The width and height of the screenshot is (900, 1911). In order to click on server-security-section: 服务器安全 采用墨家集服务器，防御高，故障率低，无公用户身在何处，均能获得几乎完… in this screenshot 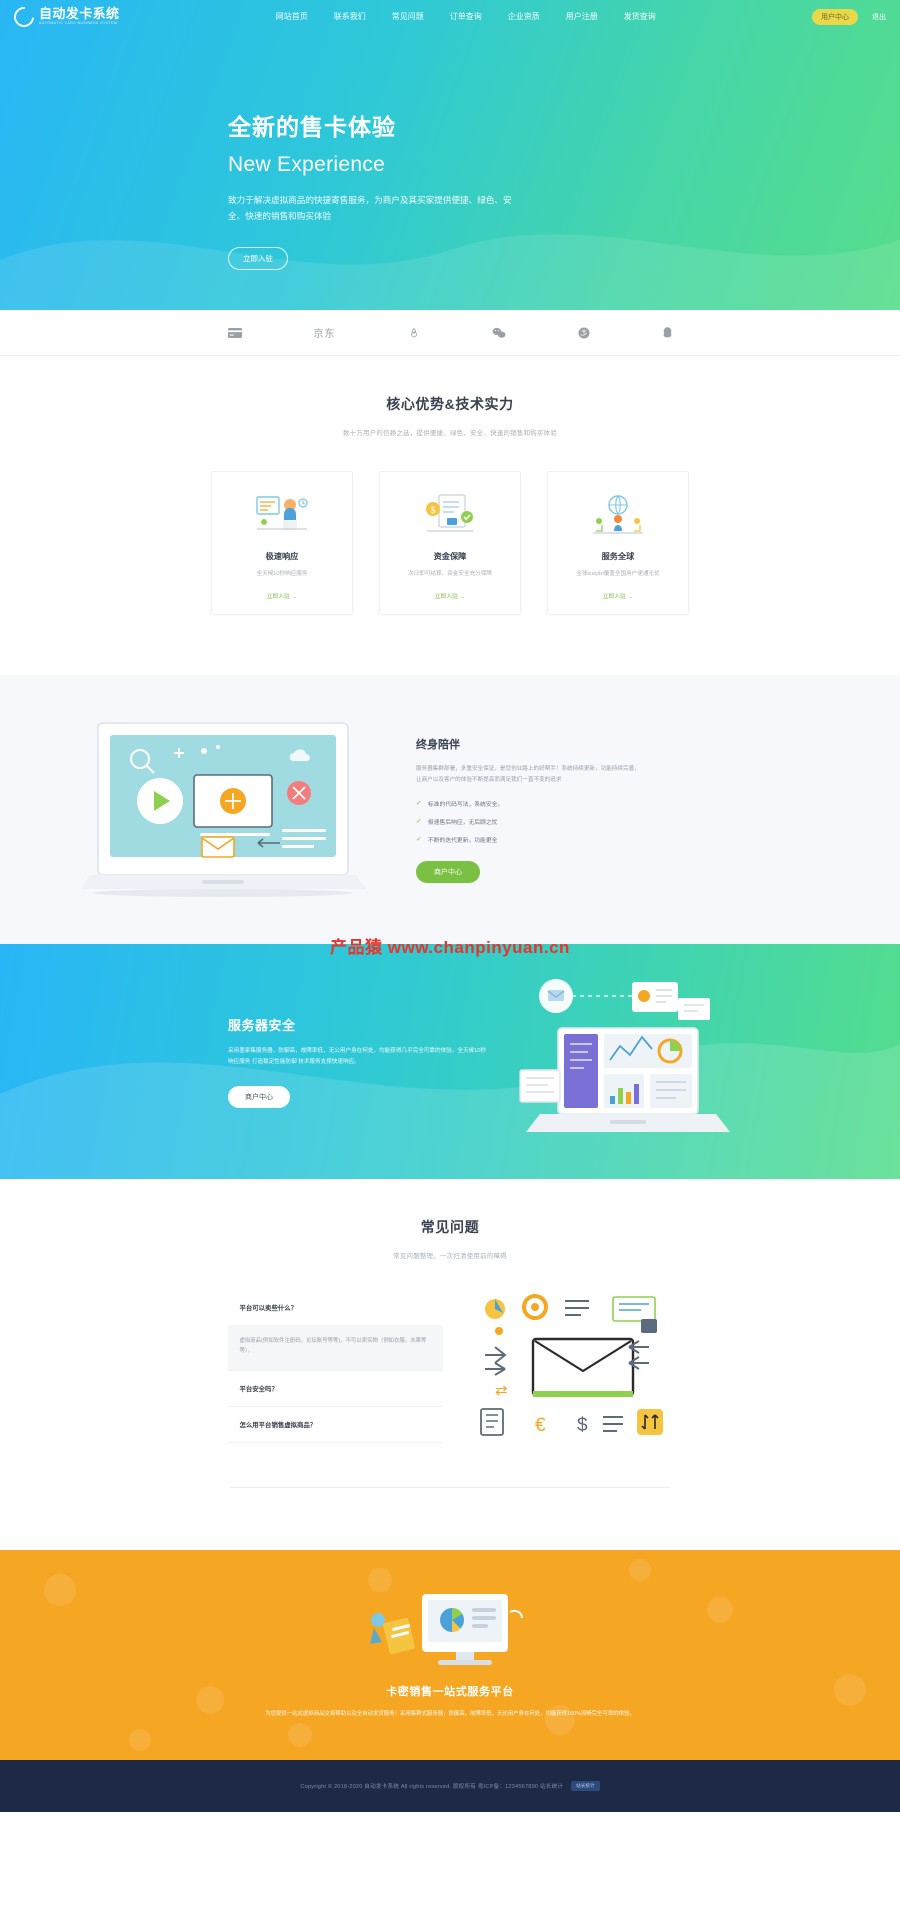, I will do `click(450, 1061)`.